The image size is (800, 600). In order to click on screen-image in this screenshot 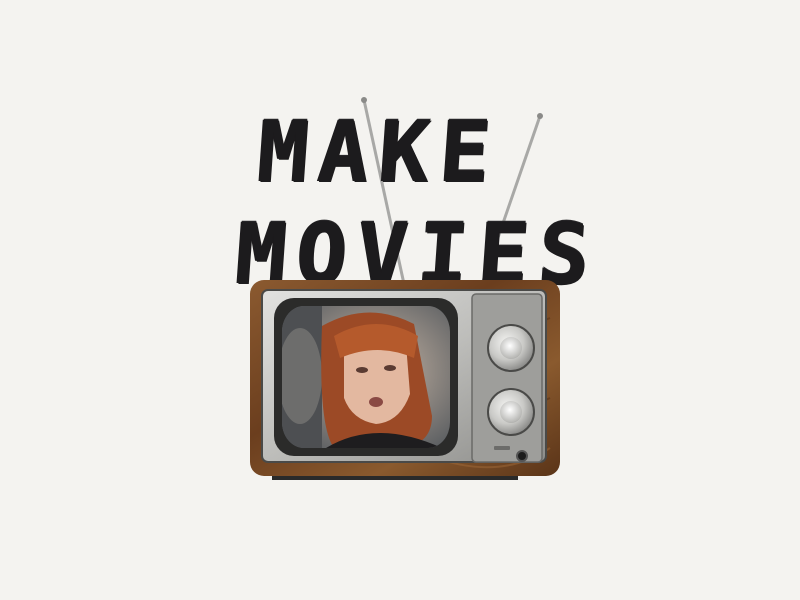, I will do `click(366, 377)`.